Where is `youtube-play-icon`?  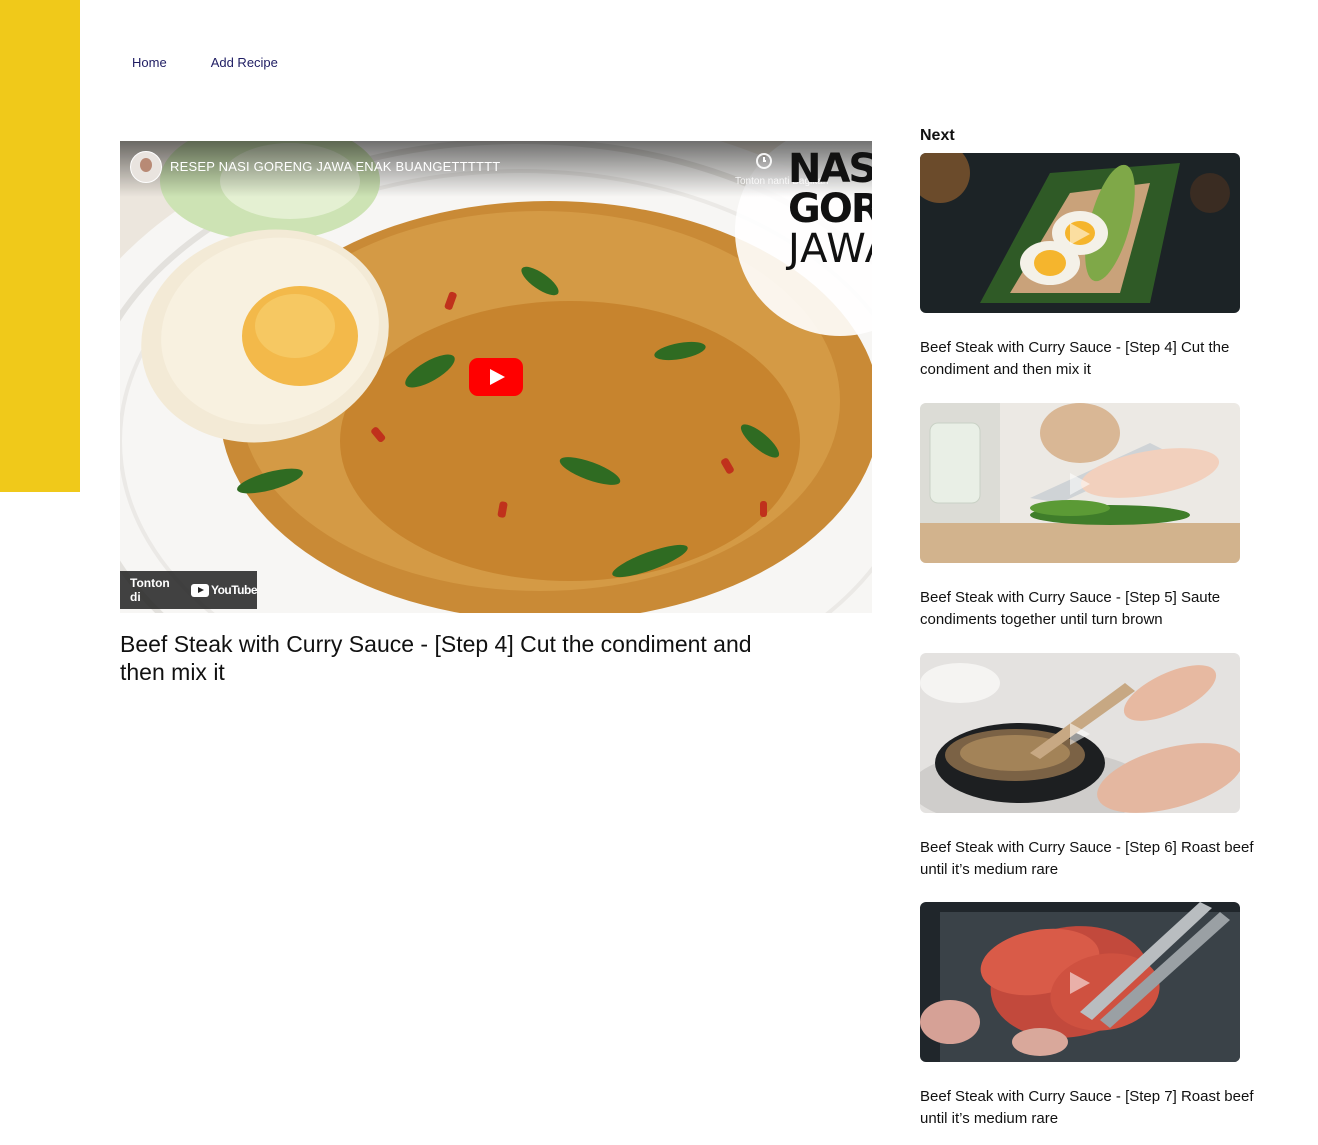
youtube-play-icon is located at coordinates (199, 590).